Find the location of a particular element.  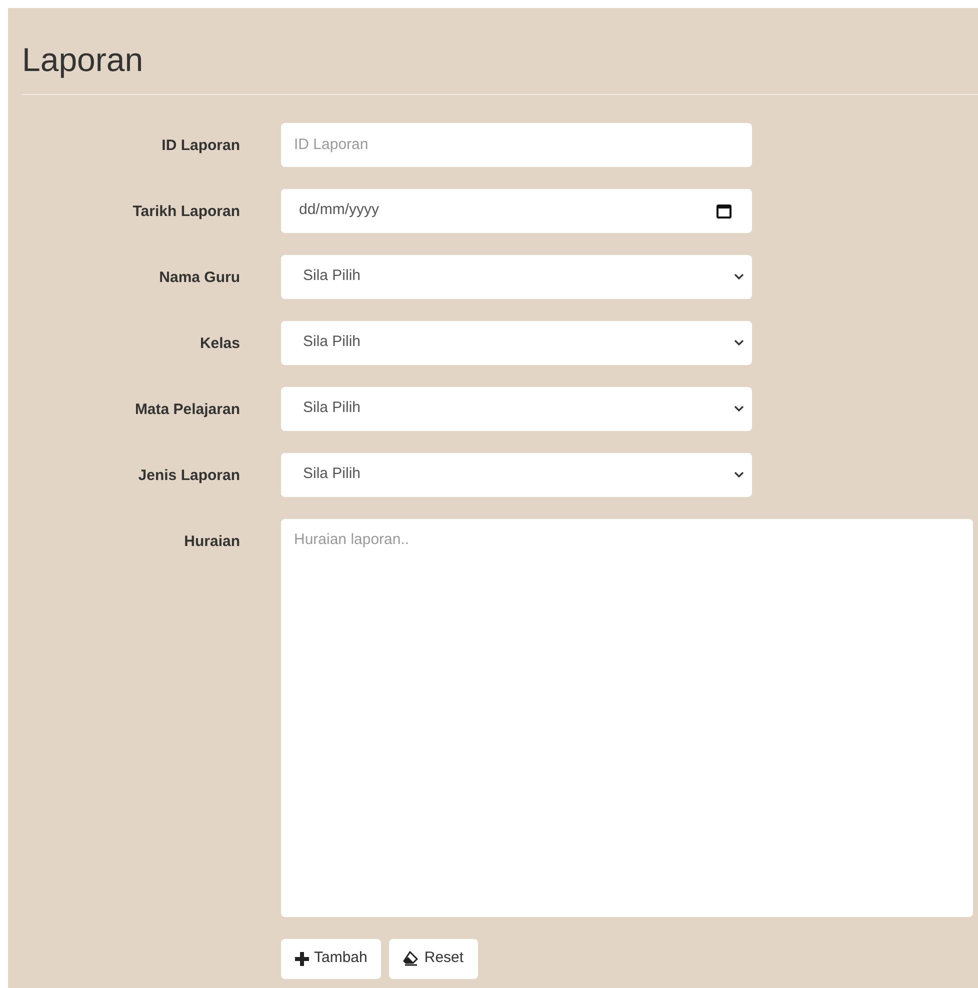

field-label: Tarikh Laporan is located at coordinates (186, 212).